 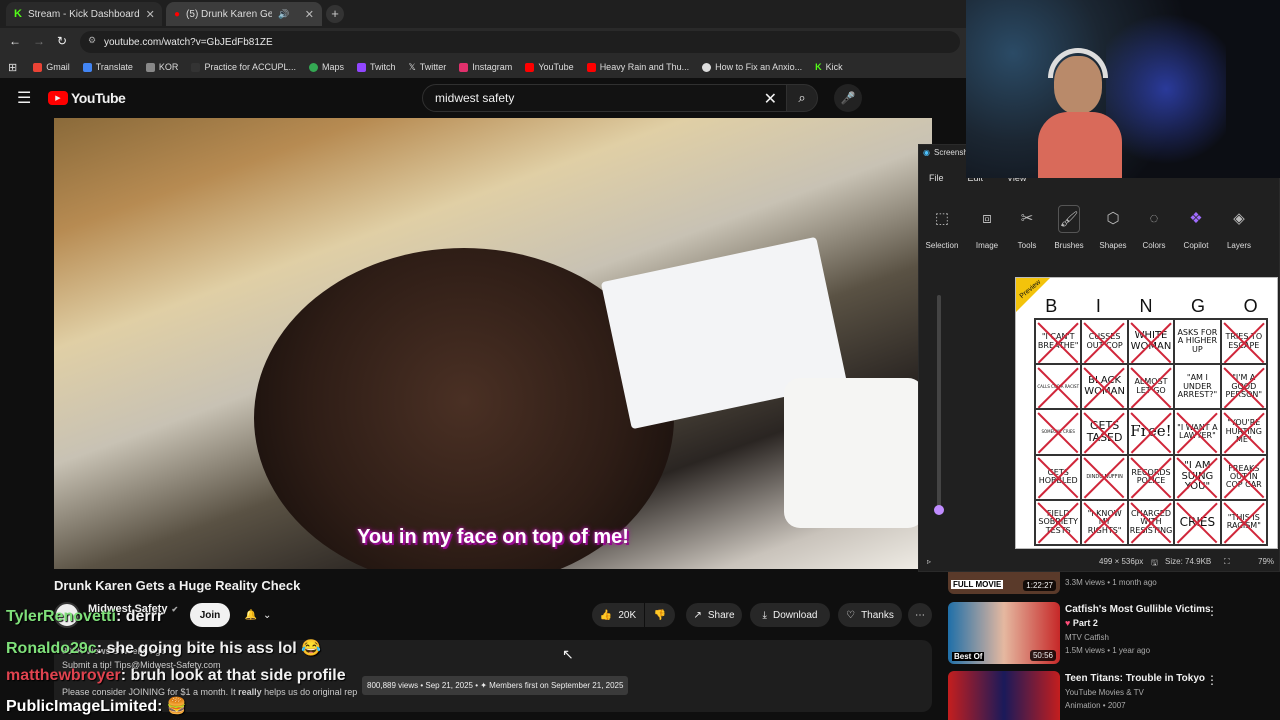 What do you see at coordinates (251, 615) in the screenshot?
I see `bell-icon: 🔔` at bounding box center [251, 615].